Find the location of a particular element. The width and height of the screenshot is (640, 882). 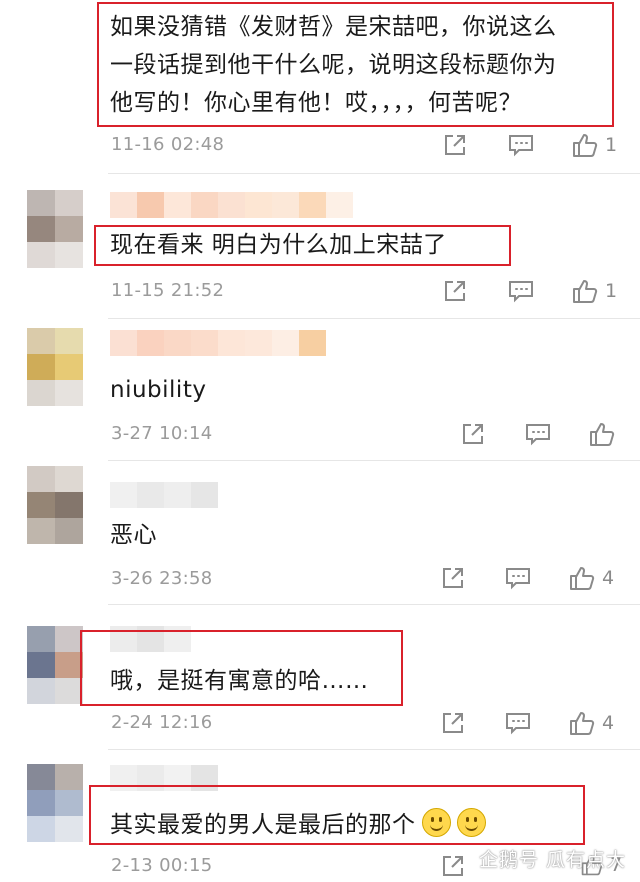

comment-time: 2-24 12:16 is located at coordinates (162, 722).